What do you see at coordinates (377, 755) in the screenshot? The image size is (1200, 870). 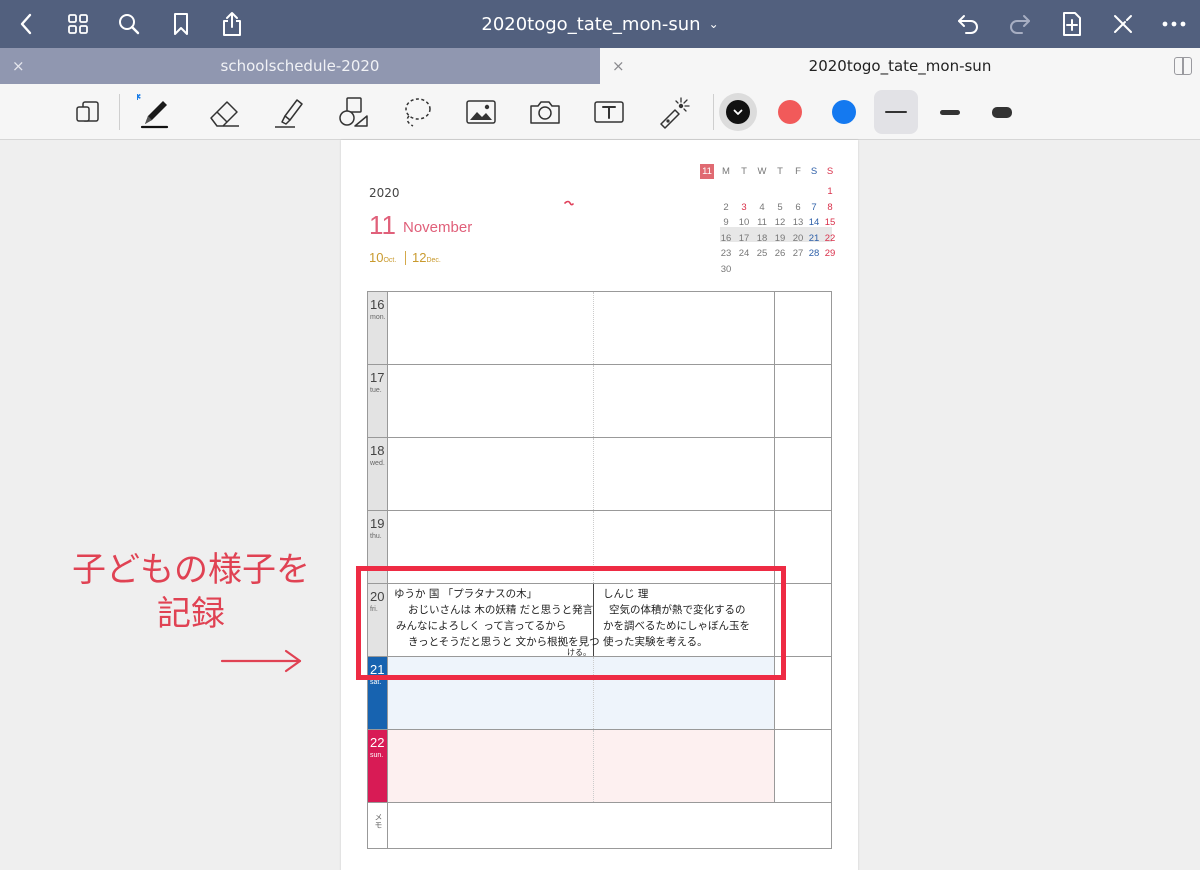 I see `day-name: sun.` at bounding box center [377, 755].